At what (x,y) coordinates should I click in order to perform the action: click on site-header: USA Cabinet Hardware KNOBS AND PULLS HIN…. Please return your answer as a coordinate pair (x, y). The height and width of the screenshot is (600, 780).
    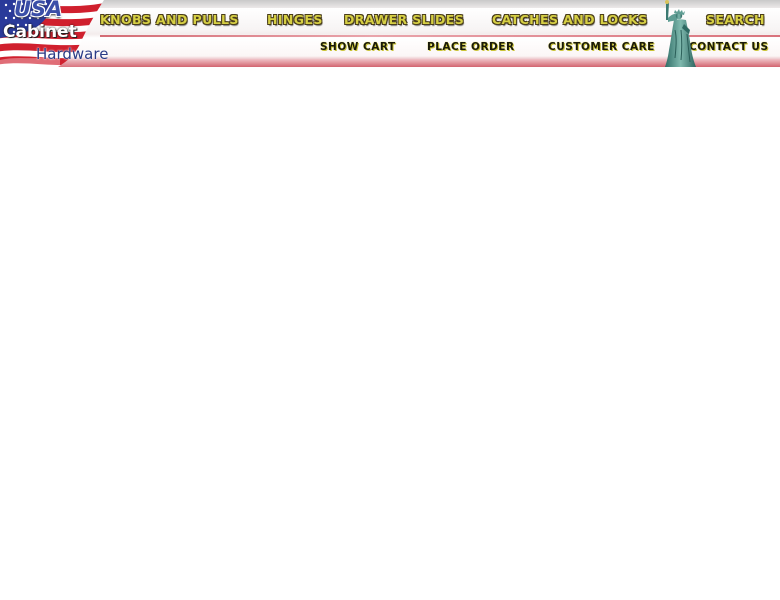
    Looking at the image, I should click on (390, 33).